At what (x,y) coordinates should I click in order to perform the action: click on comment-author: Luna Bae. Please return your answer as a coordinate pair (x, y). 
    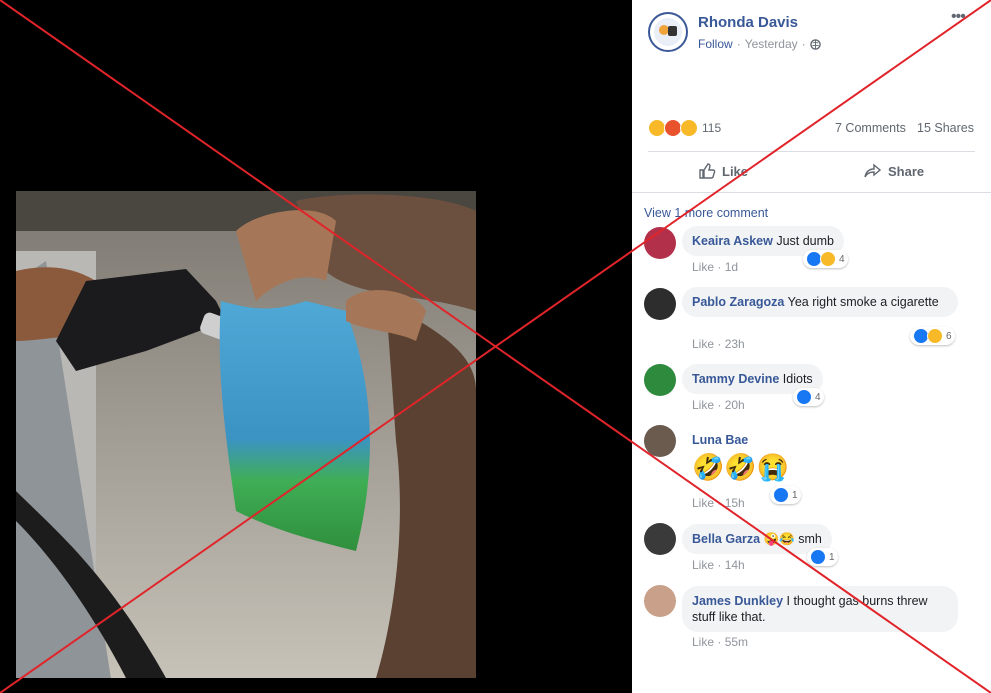
    Looking at the image, I should click on (720, 440).